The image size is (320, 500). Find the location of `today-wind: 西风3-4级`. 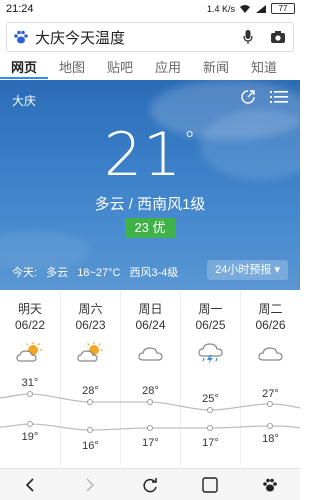

today-wind: 西风3-4级 is located at coordinates (154, 273).